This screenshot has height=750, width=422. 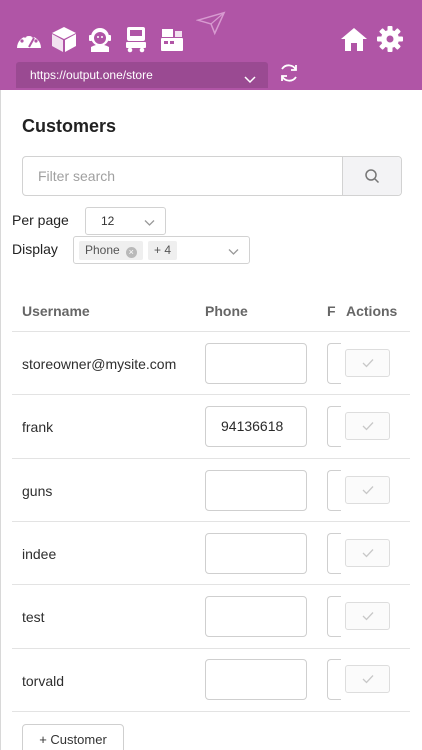 I want to click on page-title: Customers, so click(x=69, y=126).